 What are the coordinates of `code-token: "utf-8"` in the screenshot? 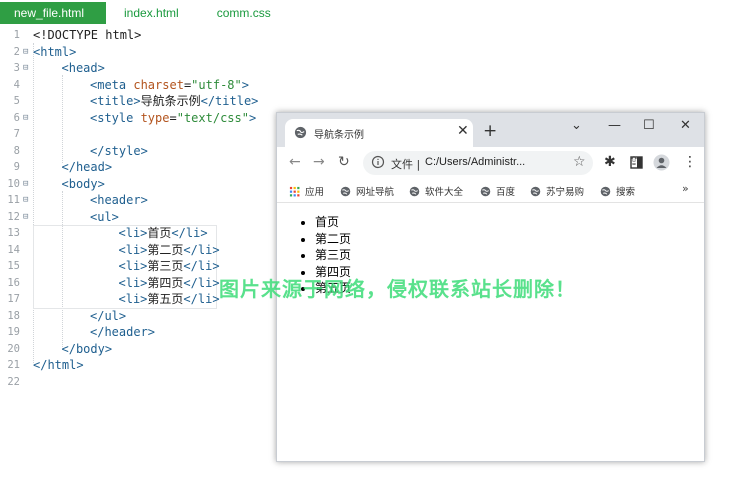 It's located at (216, 84).